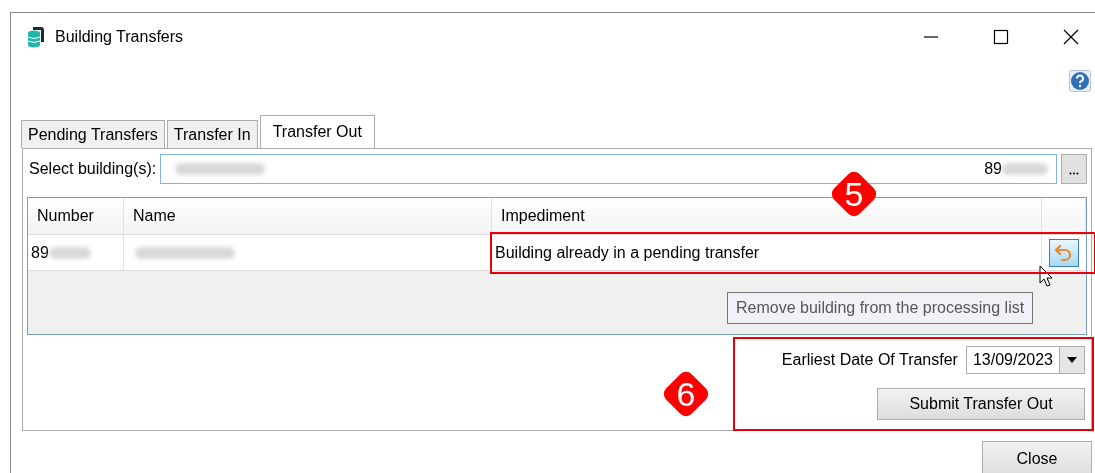 Image resolution: width=1095 pixels, height=473 pixels. What do you see at coordinates (1037, 457) in the screenshot?
I see `close-button: Close` at bounding box center [1037, 457].